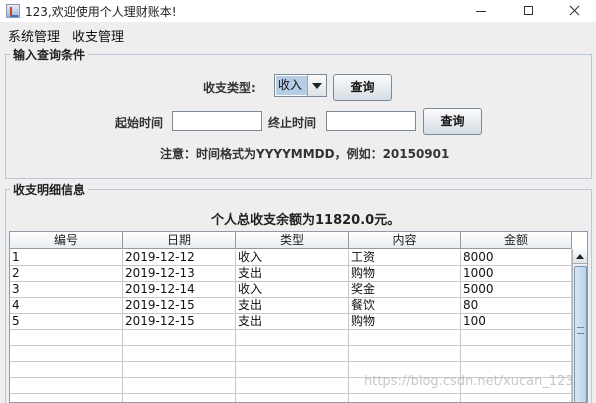 The height and width of the screenshot is (403, 596). I want to click on type-selected-value: 收入, so click(292, 85).